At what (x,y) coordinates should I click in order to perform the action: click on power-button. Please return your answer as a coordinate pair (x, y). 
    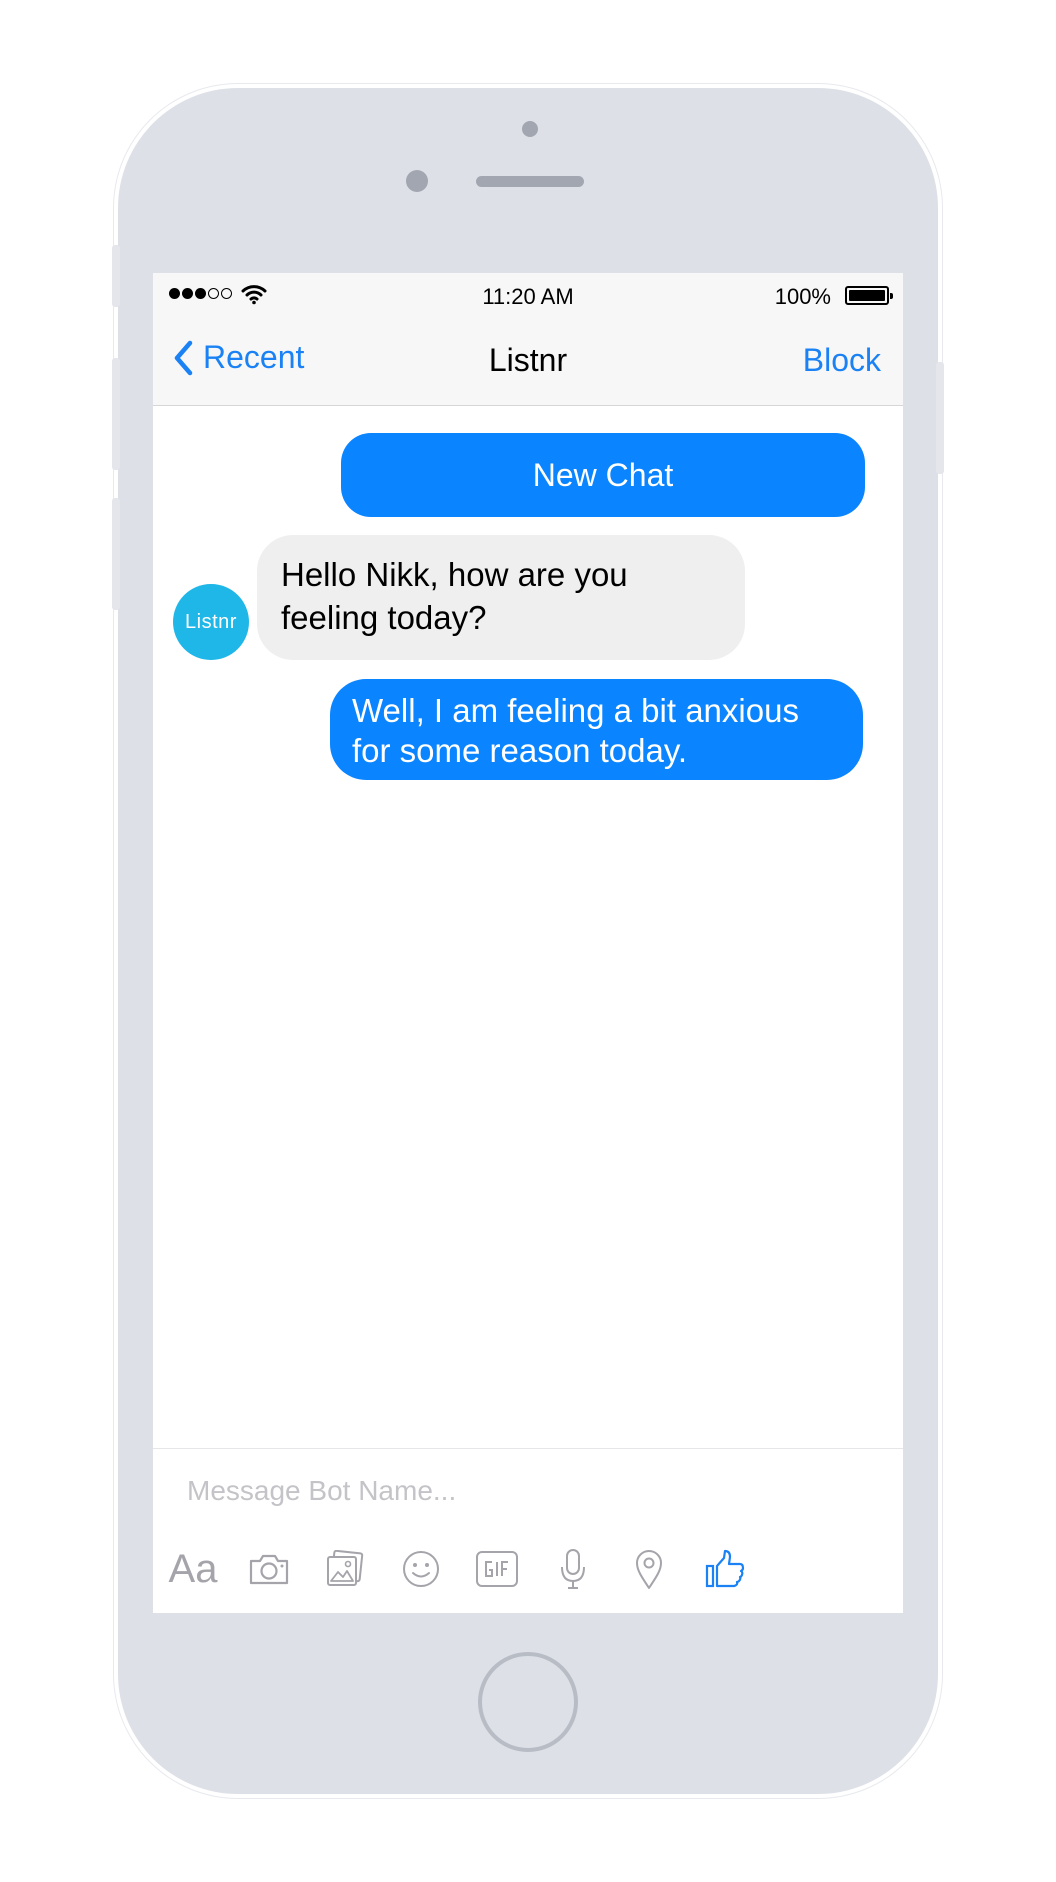
    Looking at the image, I should click on (940, 418).